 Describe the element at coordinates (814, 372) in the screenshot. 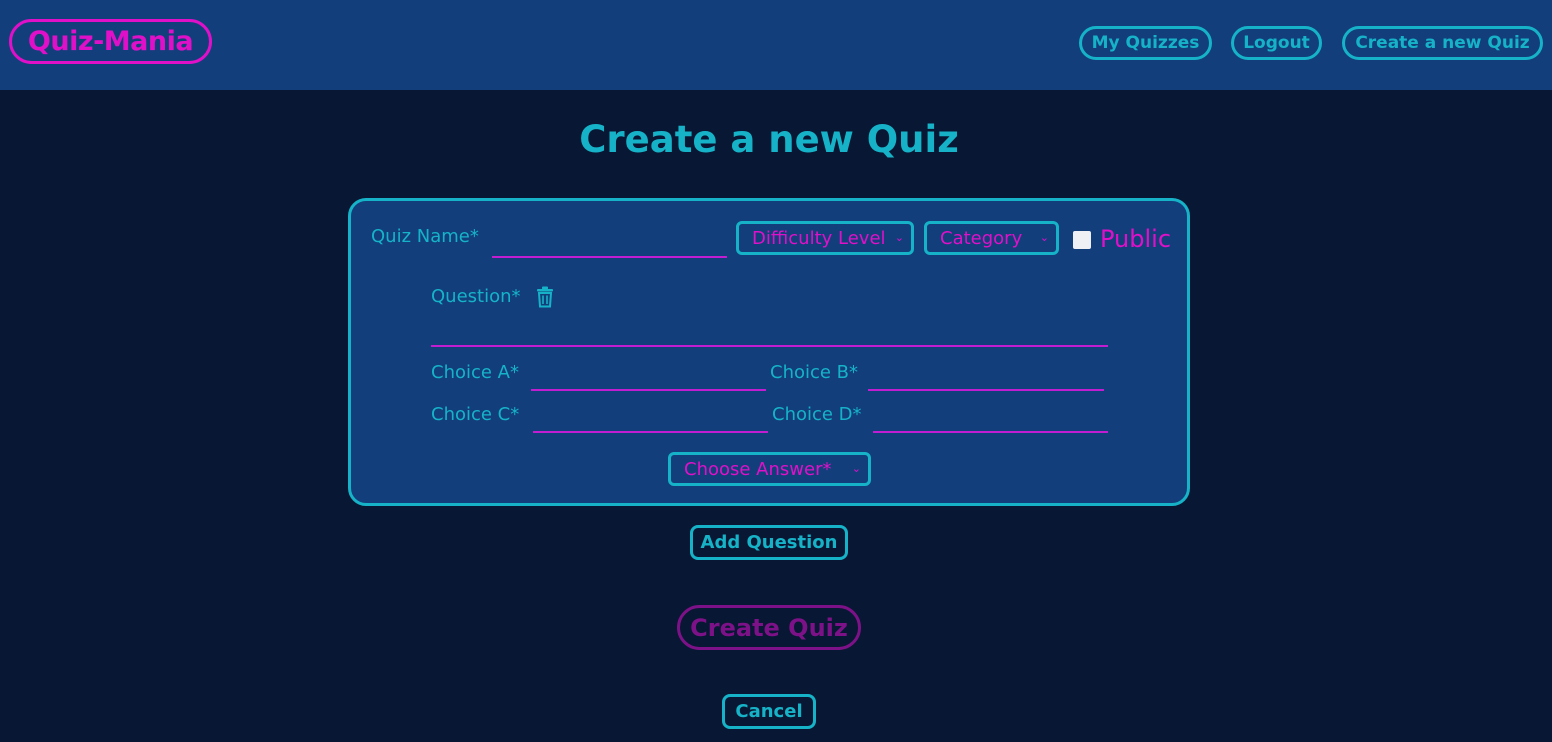

I see `choice-b-label: Choice B*` at that location.